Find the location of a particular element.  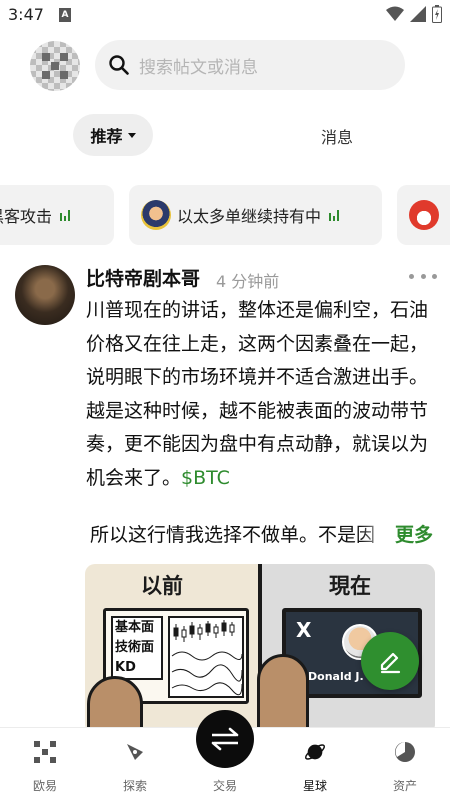

nav-label: 探索 is located at coordinates (134, 786).